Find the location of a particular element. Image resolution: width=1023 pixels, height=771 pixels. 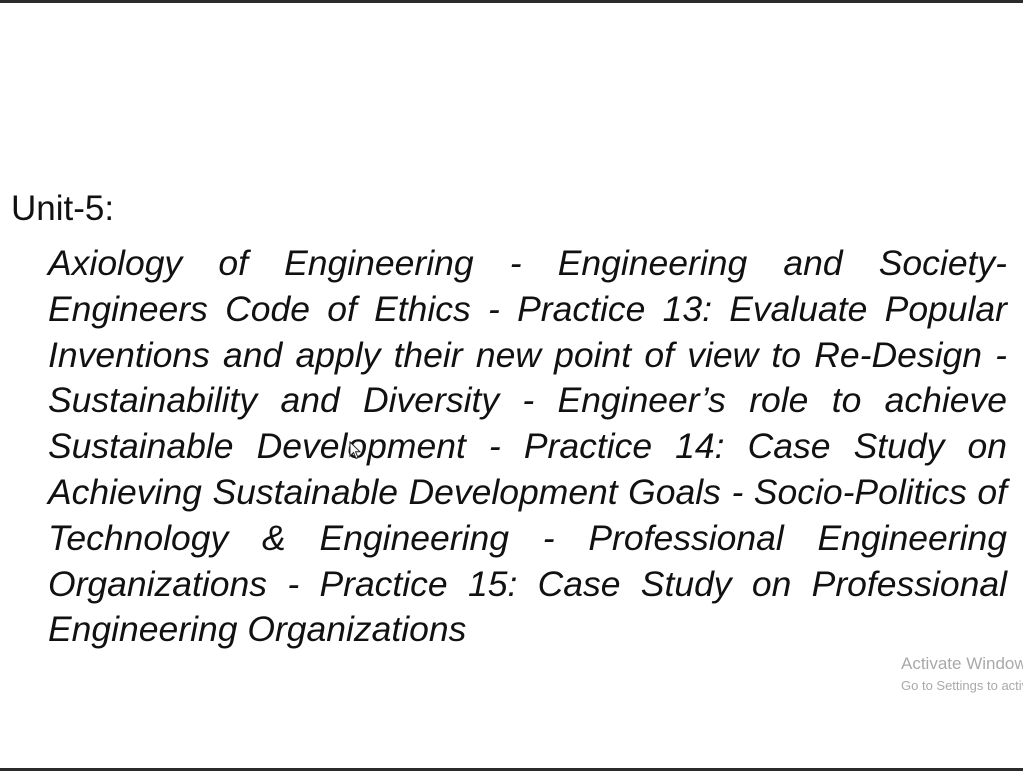

top-border is located at coordinates (511, 1).